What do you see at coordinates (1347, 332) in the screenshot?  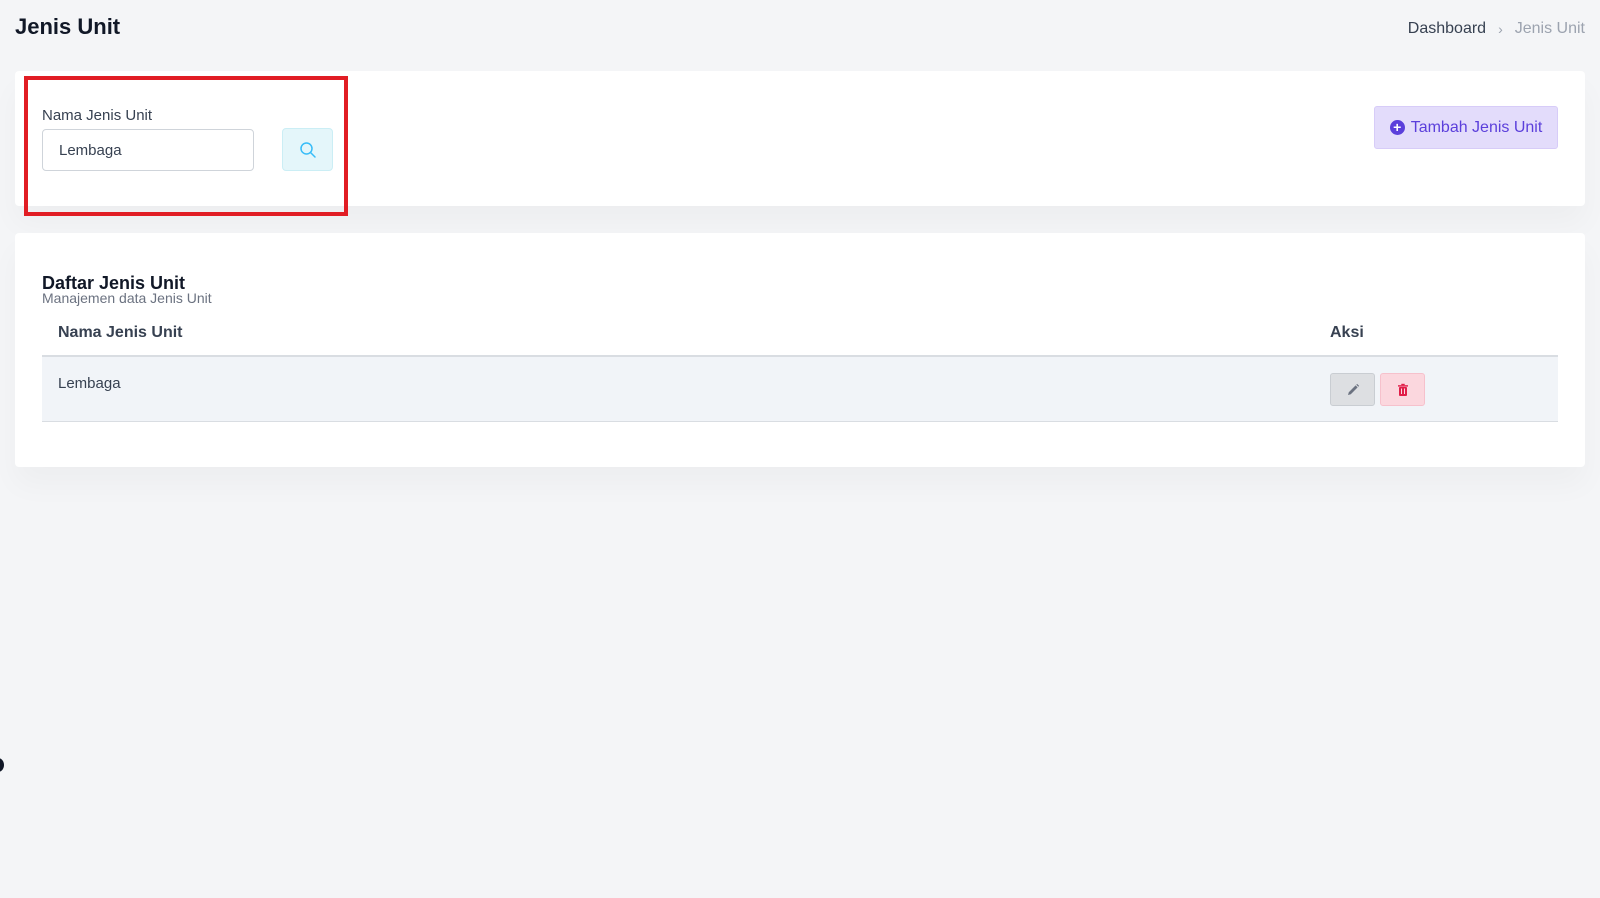 I see `column-actions-header: Aksi` at bounding box center [1347, 332].